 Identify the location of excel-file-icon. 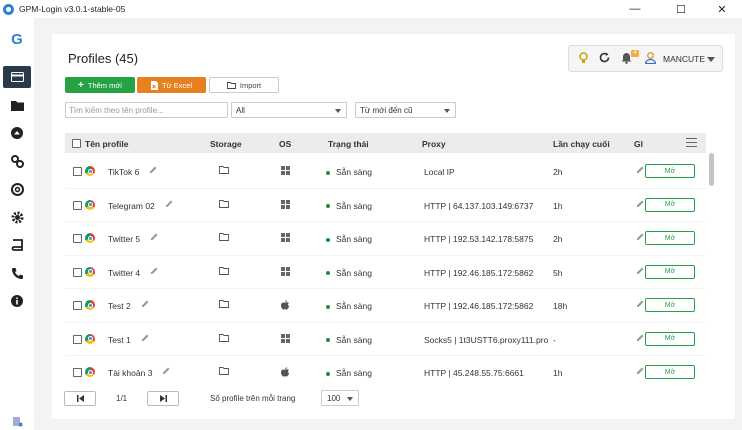
(154, 85).